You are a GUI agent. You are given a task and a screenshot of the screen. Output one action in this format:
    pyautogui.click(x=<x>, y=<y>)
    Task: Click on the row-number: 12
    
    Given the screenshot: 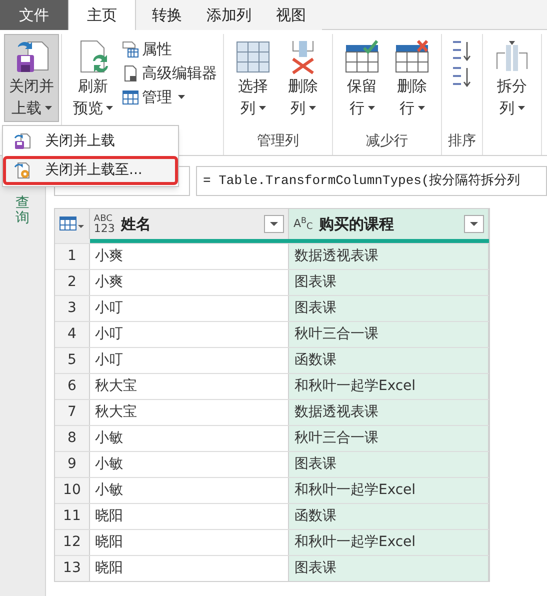 What is the action you would take?
    pyautogui.click(x=72, y=542)
    